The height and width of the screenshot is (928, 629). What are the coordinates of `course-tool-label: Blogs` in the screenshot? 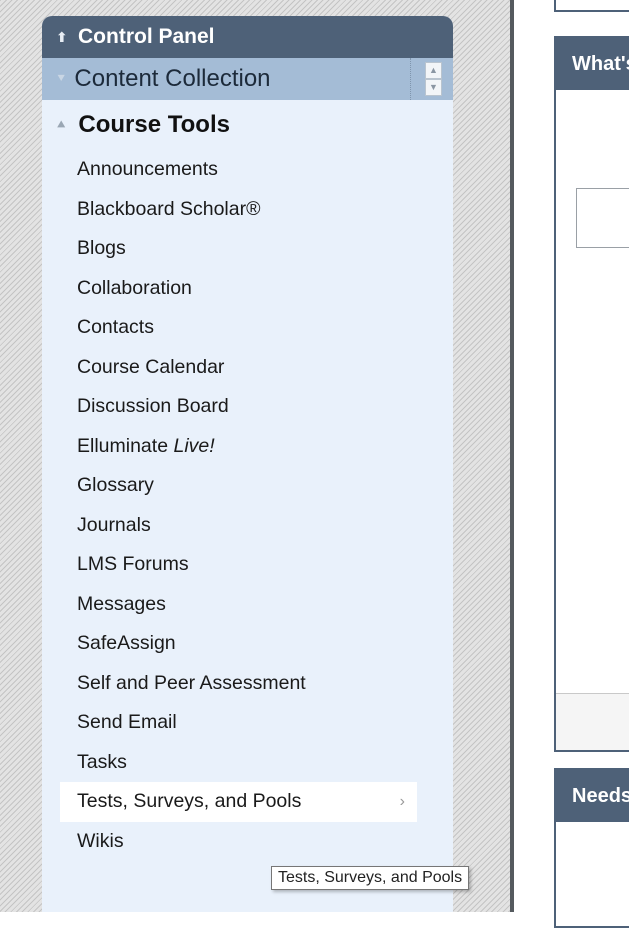 It's located at (101, 248).